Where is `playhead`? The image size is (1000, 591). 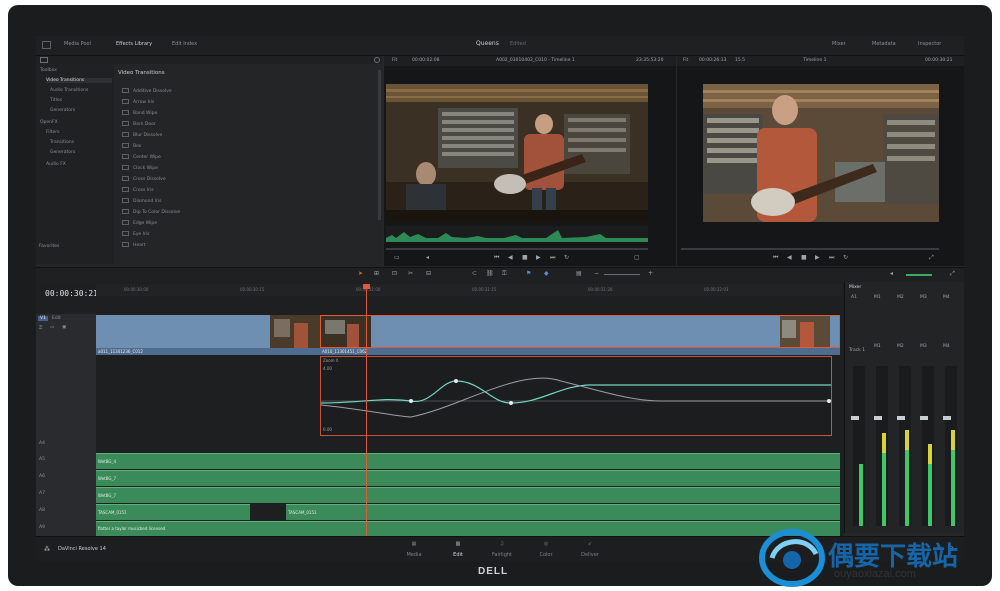 playhead is located at coordinates (366, 410).